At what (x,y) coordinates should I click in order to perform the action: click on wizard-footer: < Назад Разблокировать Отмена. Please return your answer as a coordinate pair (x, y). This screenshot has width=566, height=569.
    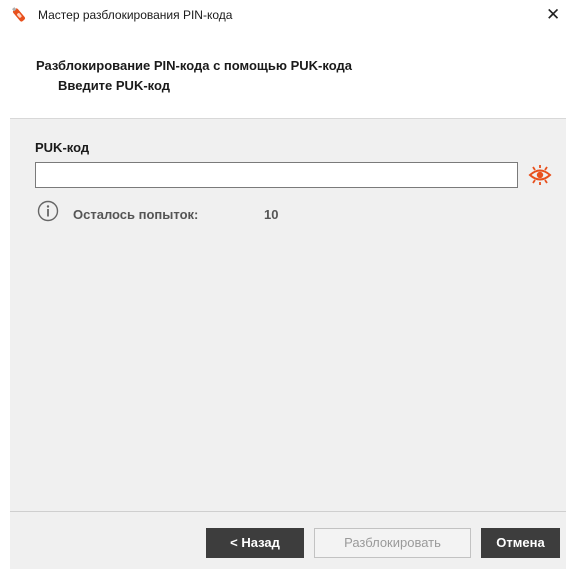
    Looking at the image, I should click on (288, 540).